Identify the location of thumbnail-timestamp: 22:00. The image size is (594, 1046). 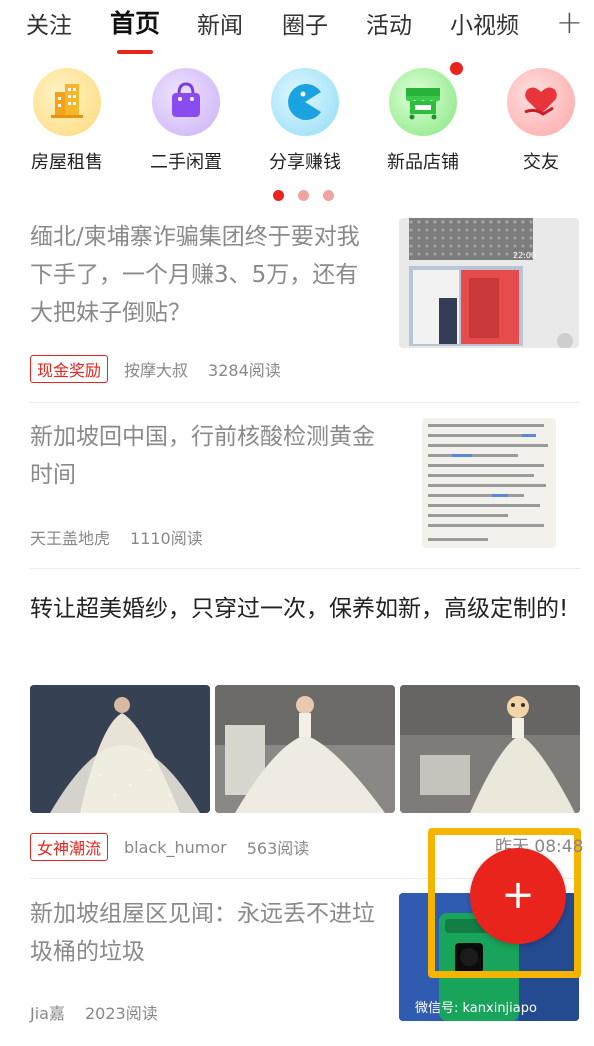
(525, 255).